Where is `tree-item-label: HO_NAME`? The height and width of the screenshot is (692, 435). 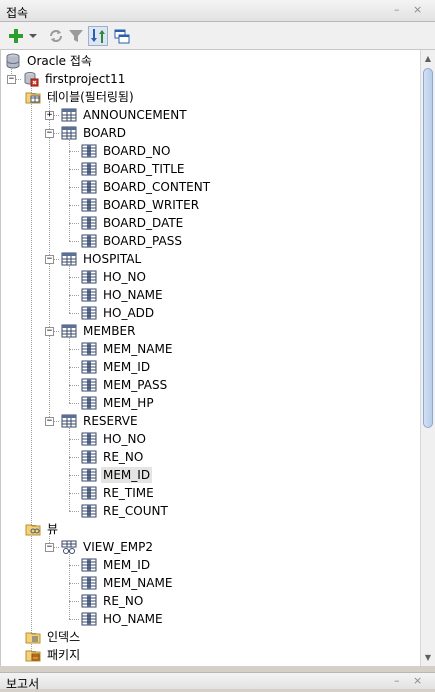 tree-item-label: HO_NAME is located at coordinates (133, 619).